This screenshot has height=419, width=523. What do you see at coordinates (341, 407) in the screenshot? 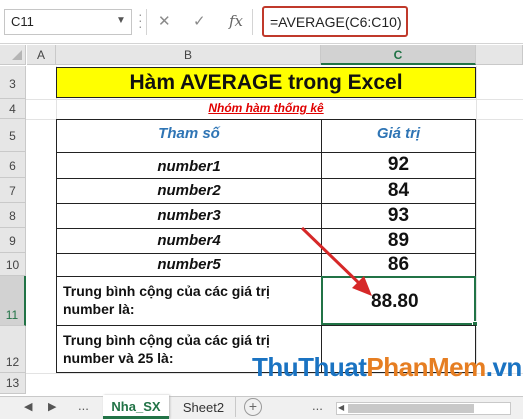
I see `scrollbar-left-arrow-icon: ◀` at bounding box center [341, 407].